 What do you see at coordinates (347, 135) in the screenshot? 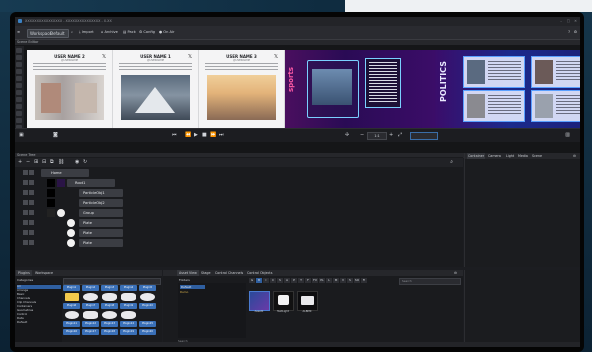
I see `move-icon: ✢` at bounding box center [347, 135].